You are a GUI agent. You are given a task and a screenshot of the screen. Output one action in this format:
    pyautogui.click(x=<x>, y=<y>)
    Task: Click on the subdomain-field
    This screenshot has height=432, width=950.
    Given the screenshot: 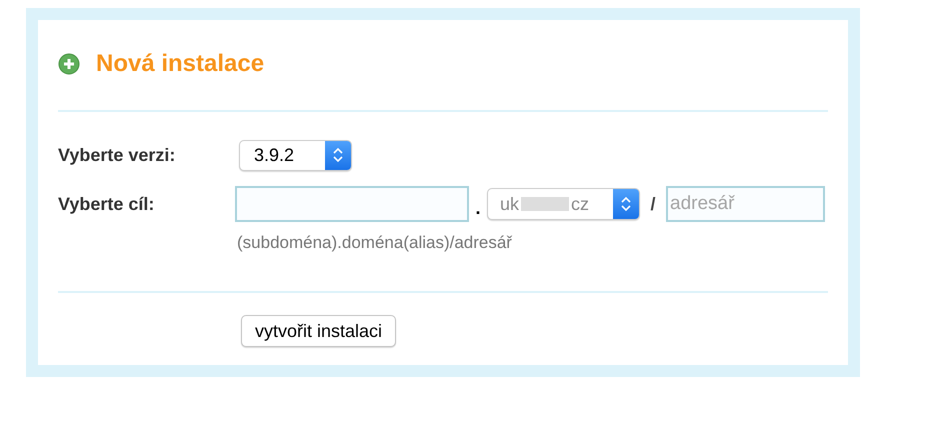 What is the action you would take?
    pyautogui.click(x=352, y=204)
    